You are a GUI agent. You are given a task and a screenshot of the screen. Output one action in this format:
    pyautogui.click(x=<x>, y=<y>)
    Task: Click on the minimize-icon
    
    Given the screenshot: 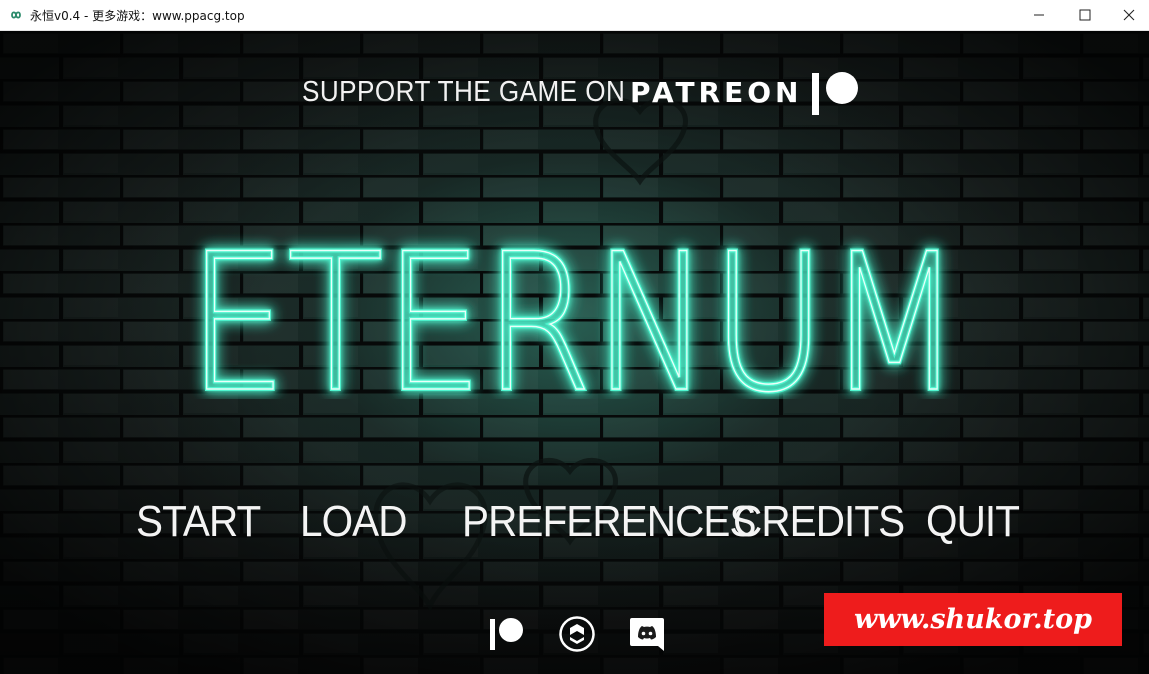 What is the action you would take?
    pyautogui.click(x=1039, y=15)
    